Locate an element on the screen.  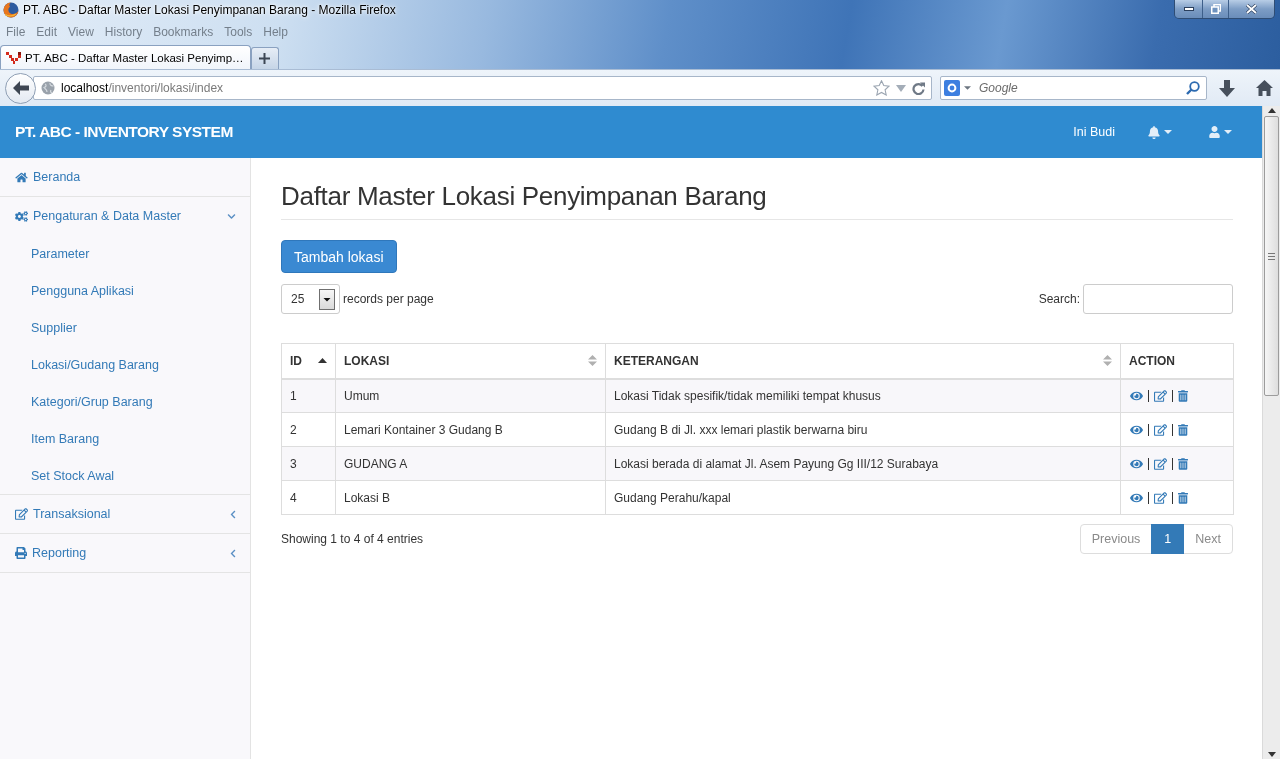
restore-icon is located at coordinates (1215, 9).